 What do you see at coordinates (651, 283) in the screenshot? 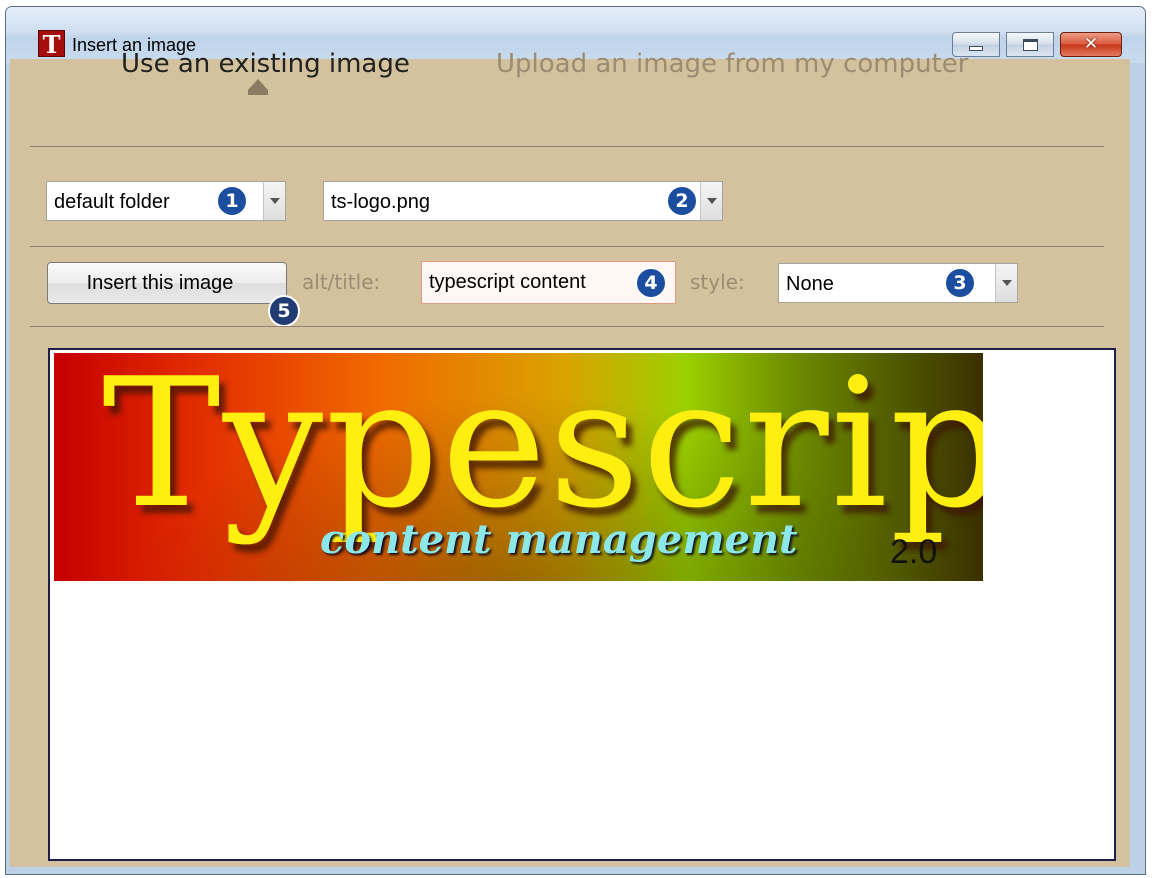
I see `callout-badge-4: 4` at bounding box center [651, 283].